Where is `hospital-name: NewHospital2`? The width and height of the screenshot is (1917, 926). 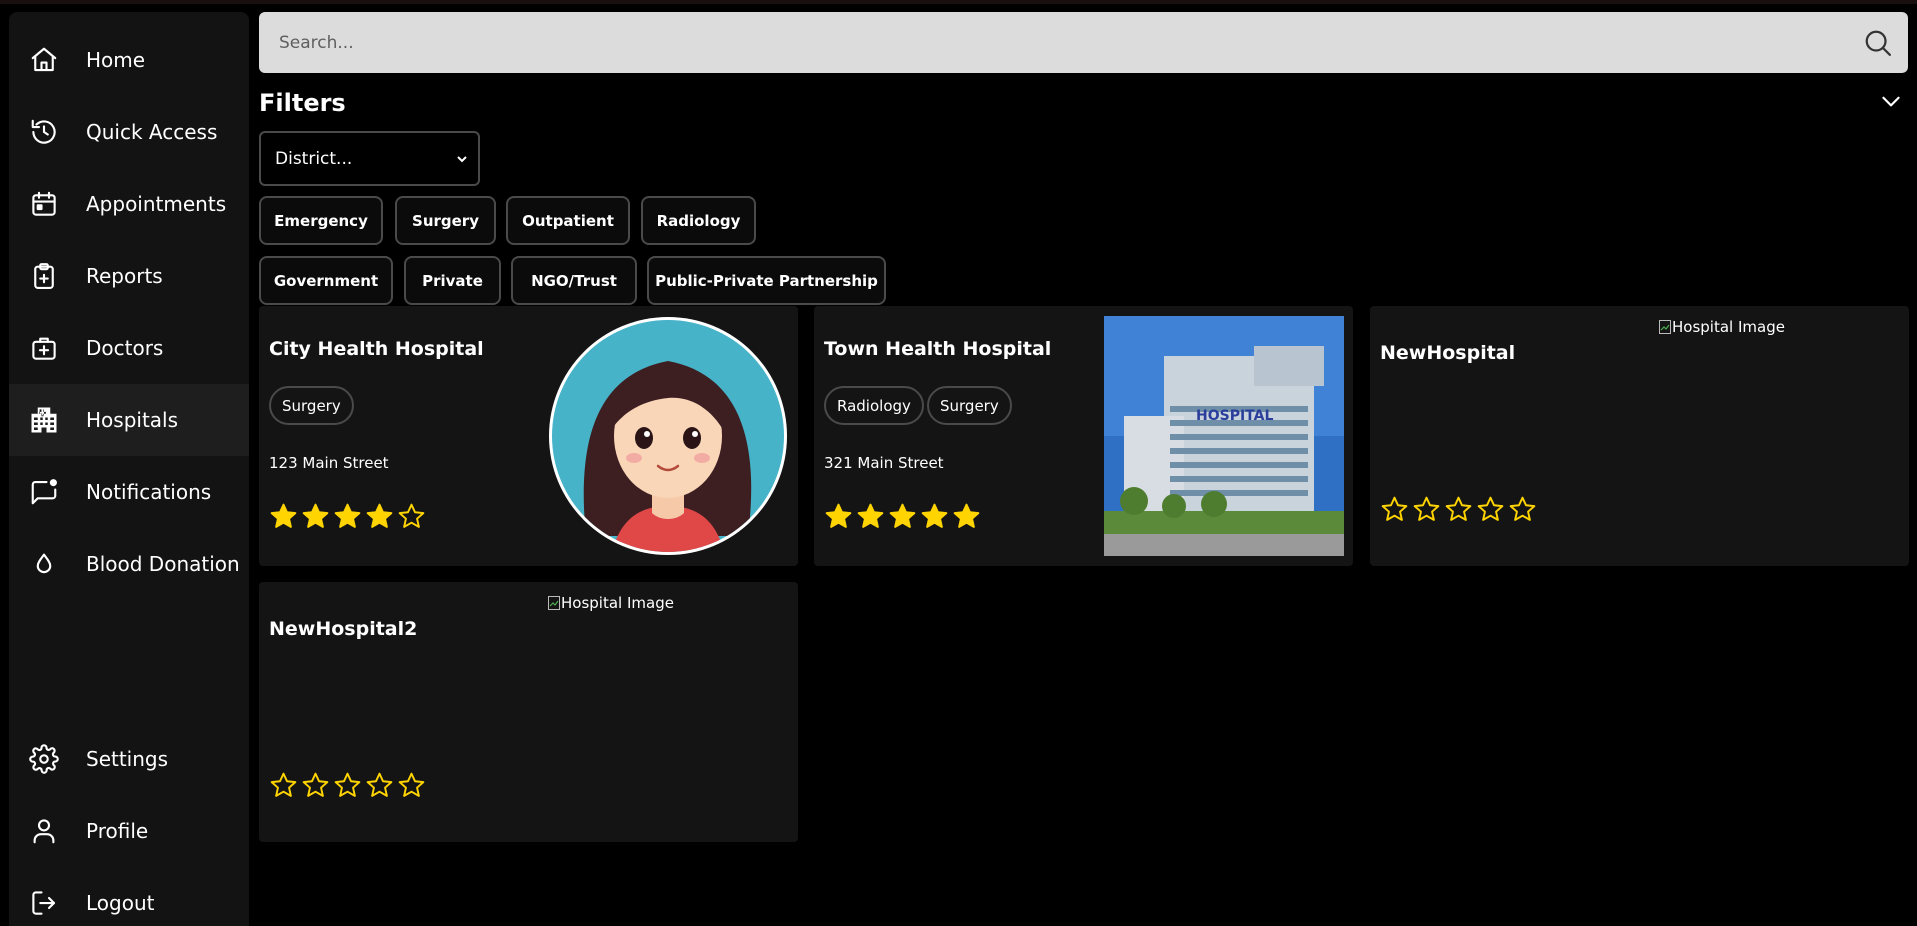
hospital-name: NewHospital2 is located at coordinates (343, 629).